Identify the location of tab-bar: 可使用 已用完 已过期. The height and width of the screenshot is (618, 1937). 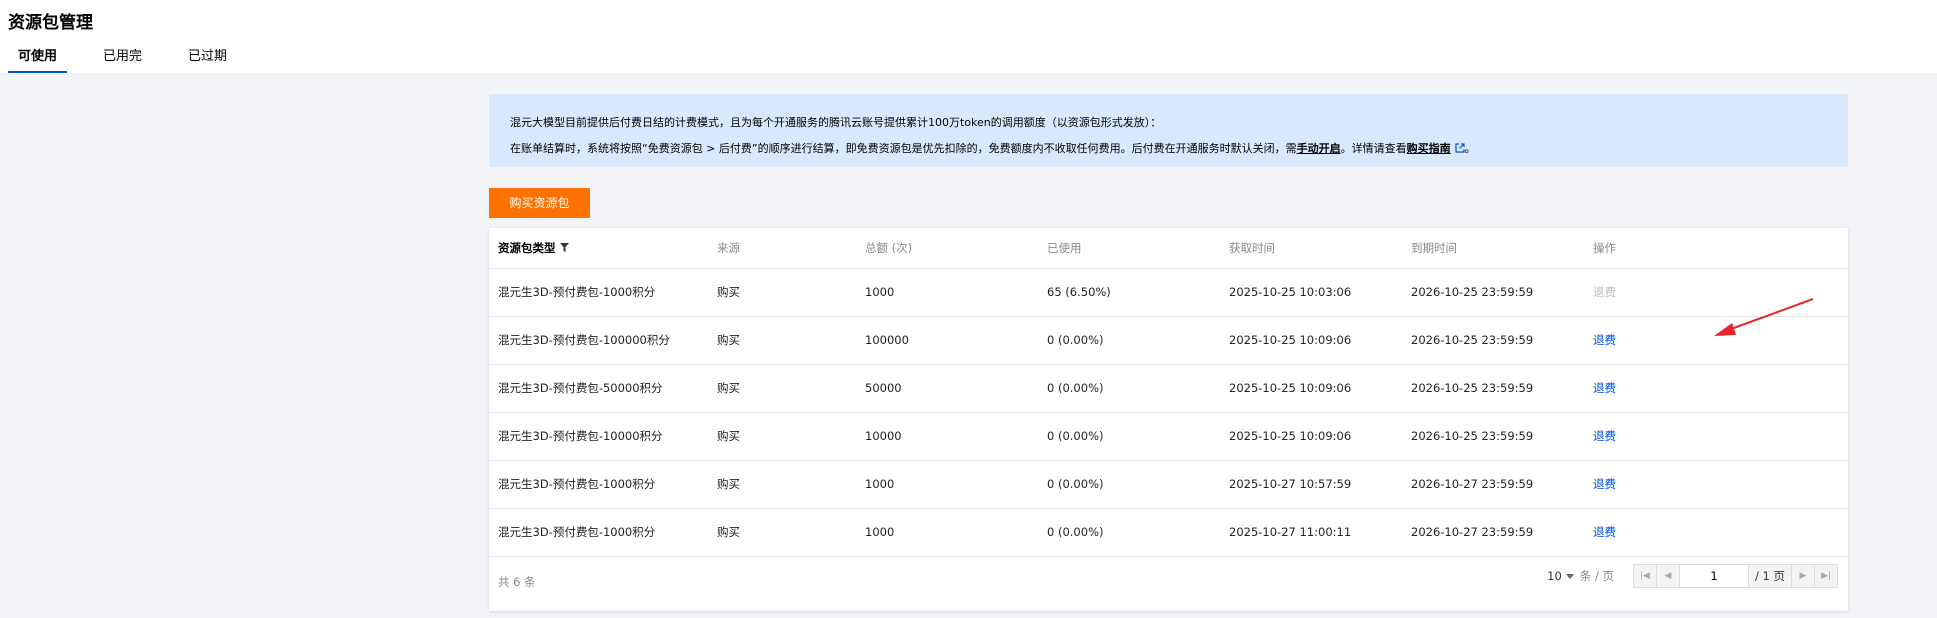
(135, 61).